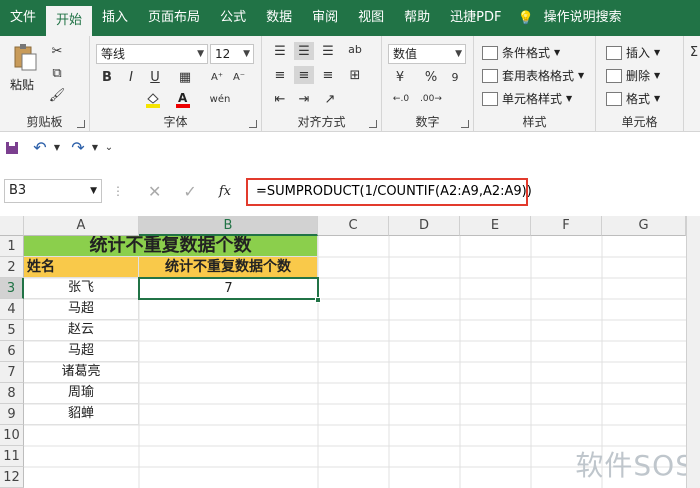 The height and width of the screenshot is (488, 700). I want to click on font-launcher-icon, so click(253, 124).